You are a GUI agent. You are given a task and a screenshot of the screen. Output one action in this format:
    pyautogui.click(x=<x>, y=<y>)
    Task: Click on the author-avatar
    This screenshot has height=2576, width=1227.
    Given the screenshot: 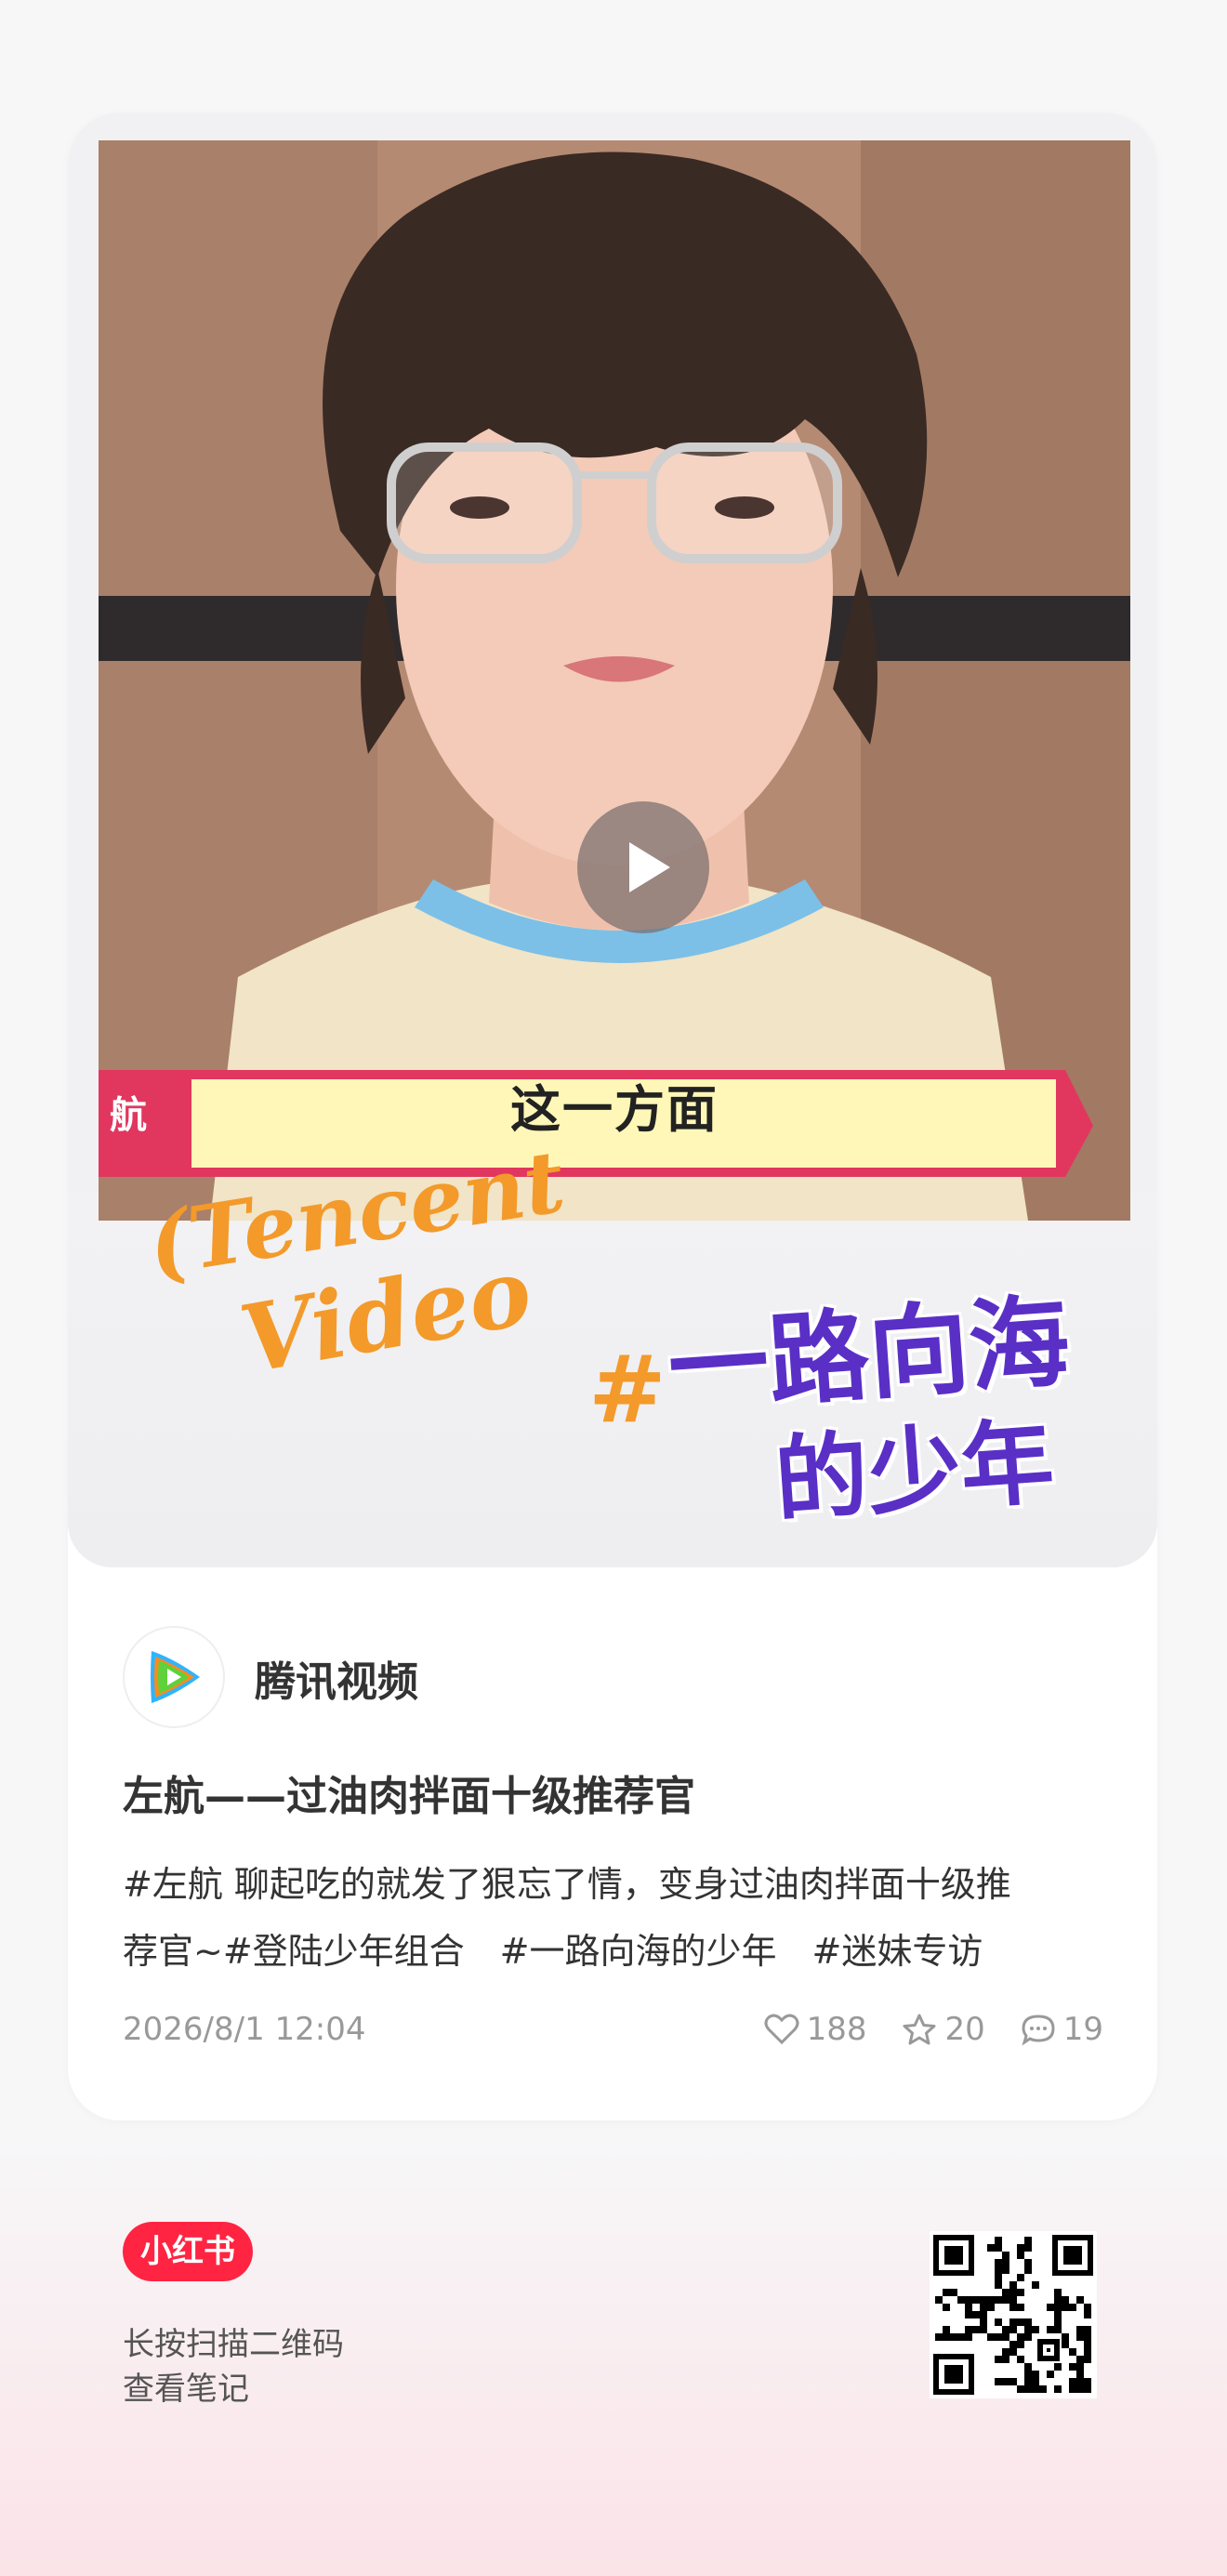 What is the action you would take?
    pyautogui.click(x=174, y=1677)
    